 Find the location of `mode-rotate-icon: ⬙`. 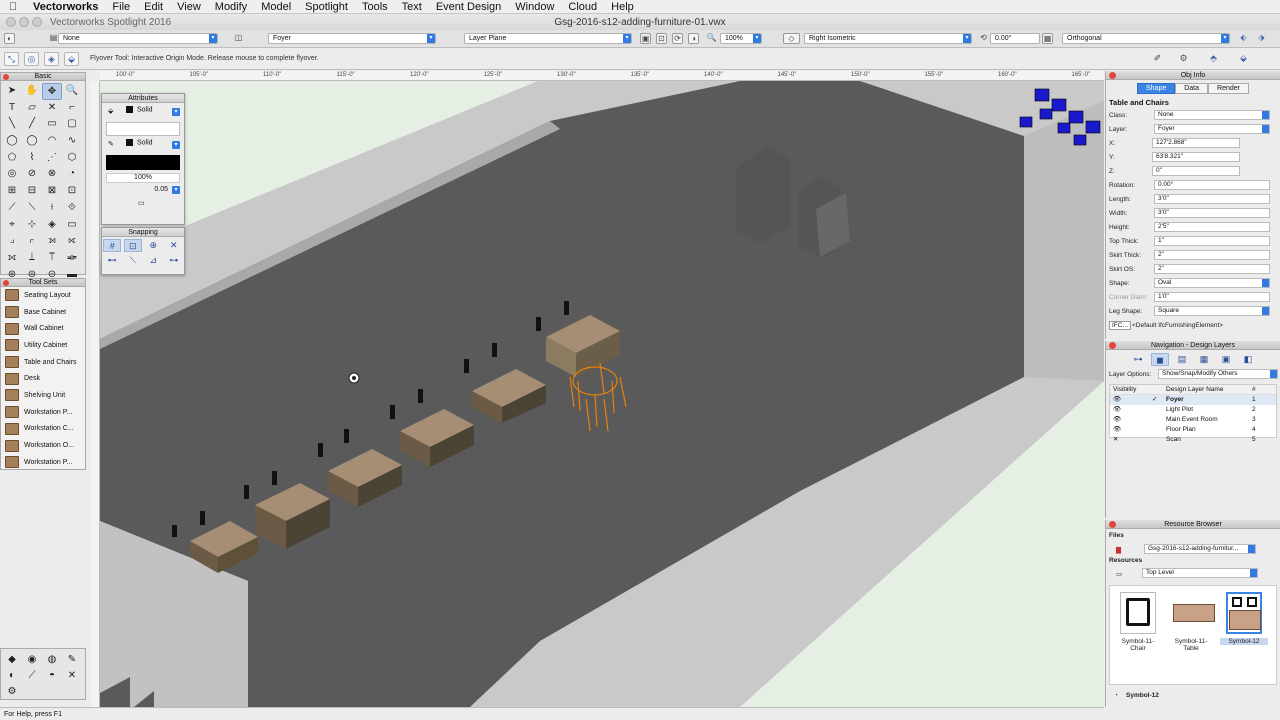

mode-rotate-icon: ⬙ is located at coordinates (71, 59).